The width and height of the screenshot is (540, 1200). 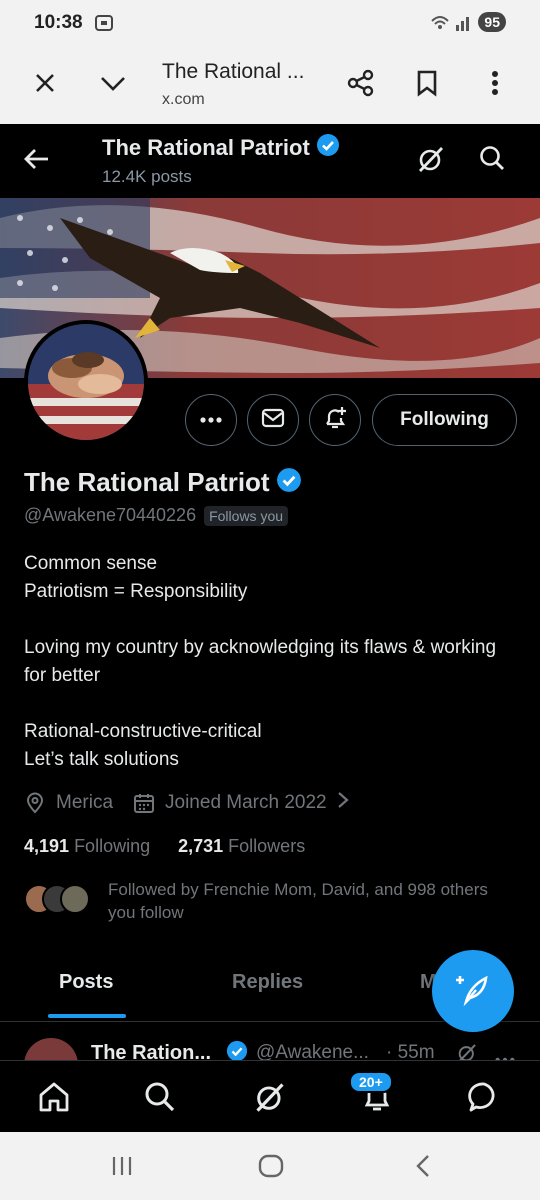 I want to click on location-item: Merica, so click(x=68, y=803).